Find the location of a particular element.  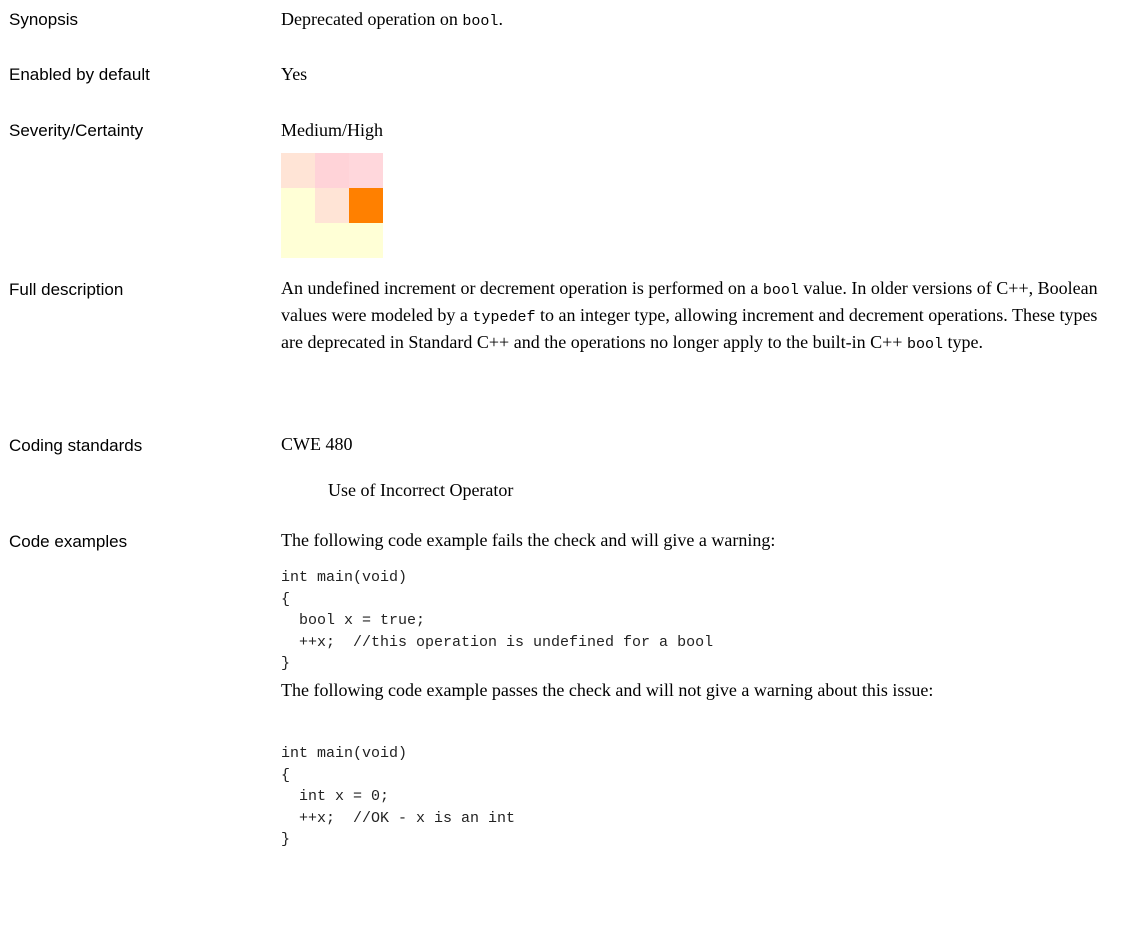

enabled-value: Yes is located at coordinates (294, 74).